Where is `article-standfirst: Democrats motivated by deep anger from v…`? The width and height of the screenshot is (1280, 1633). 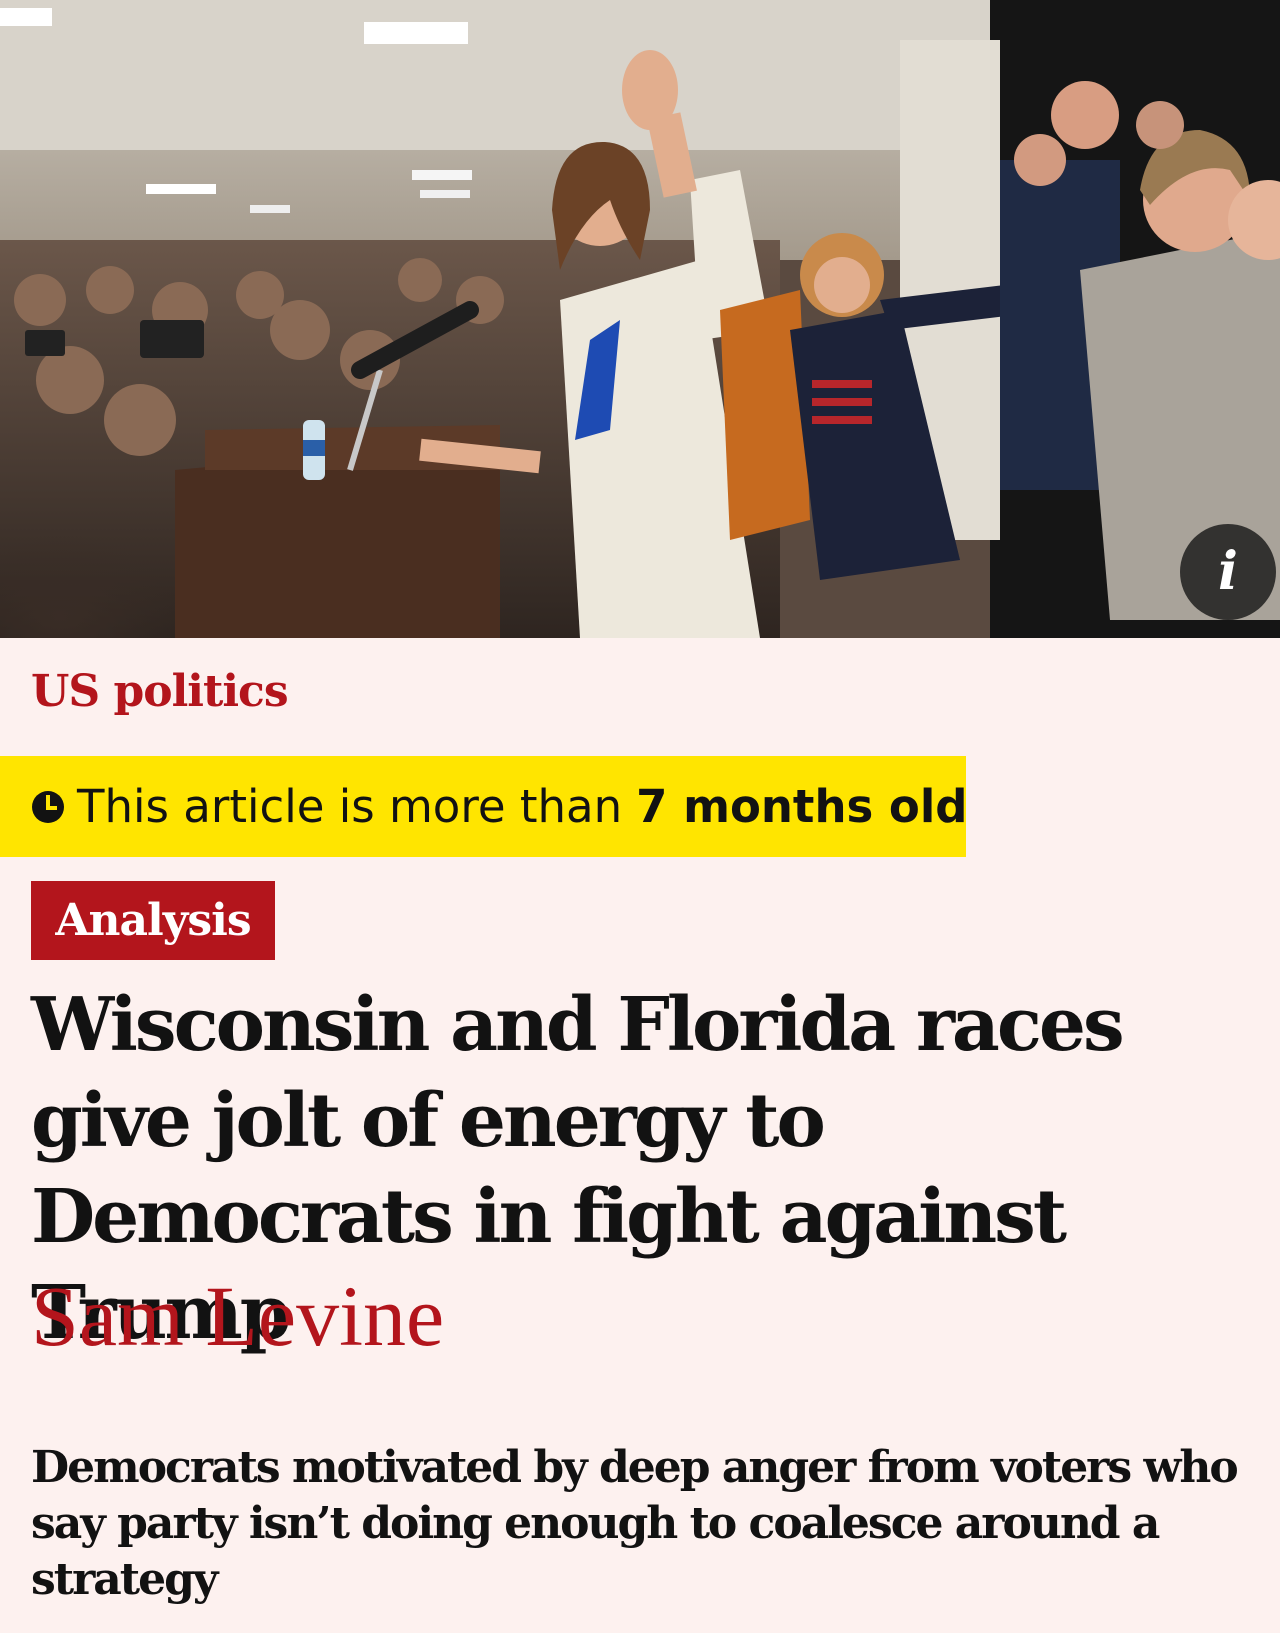
article-standfirst: Democrats motivated by deep anger from v… is located at coordinates (635, 1523).